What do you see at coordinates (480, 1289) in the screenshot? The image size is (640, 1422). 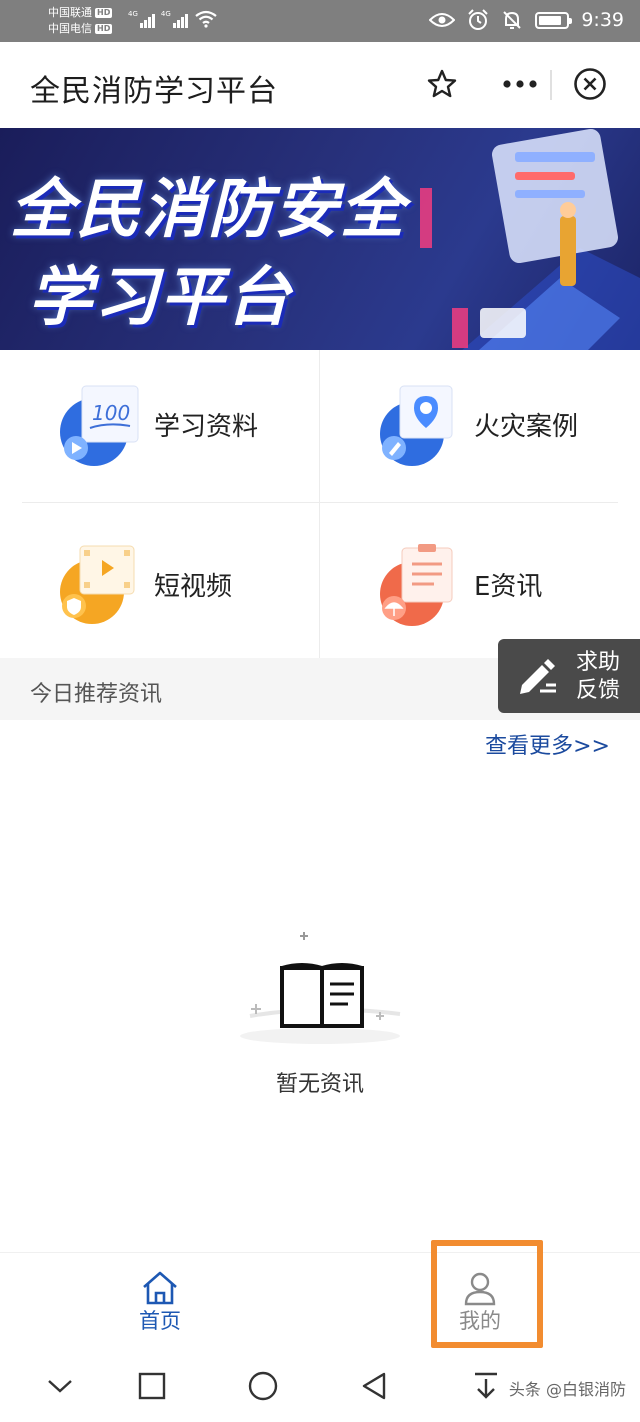 I see `user-icon` at bounding box center [480, 1289].